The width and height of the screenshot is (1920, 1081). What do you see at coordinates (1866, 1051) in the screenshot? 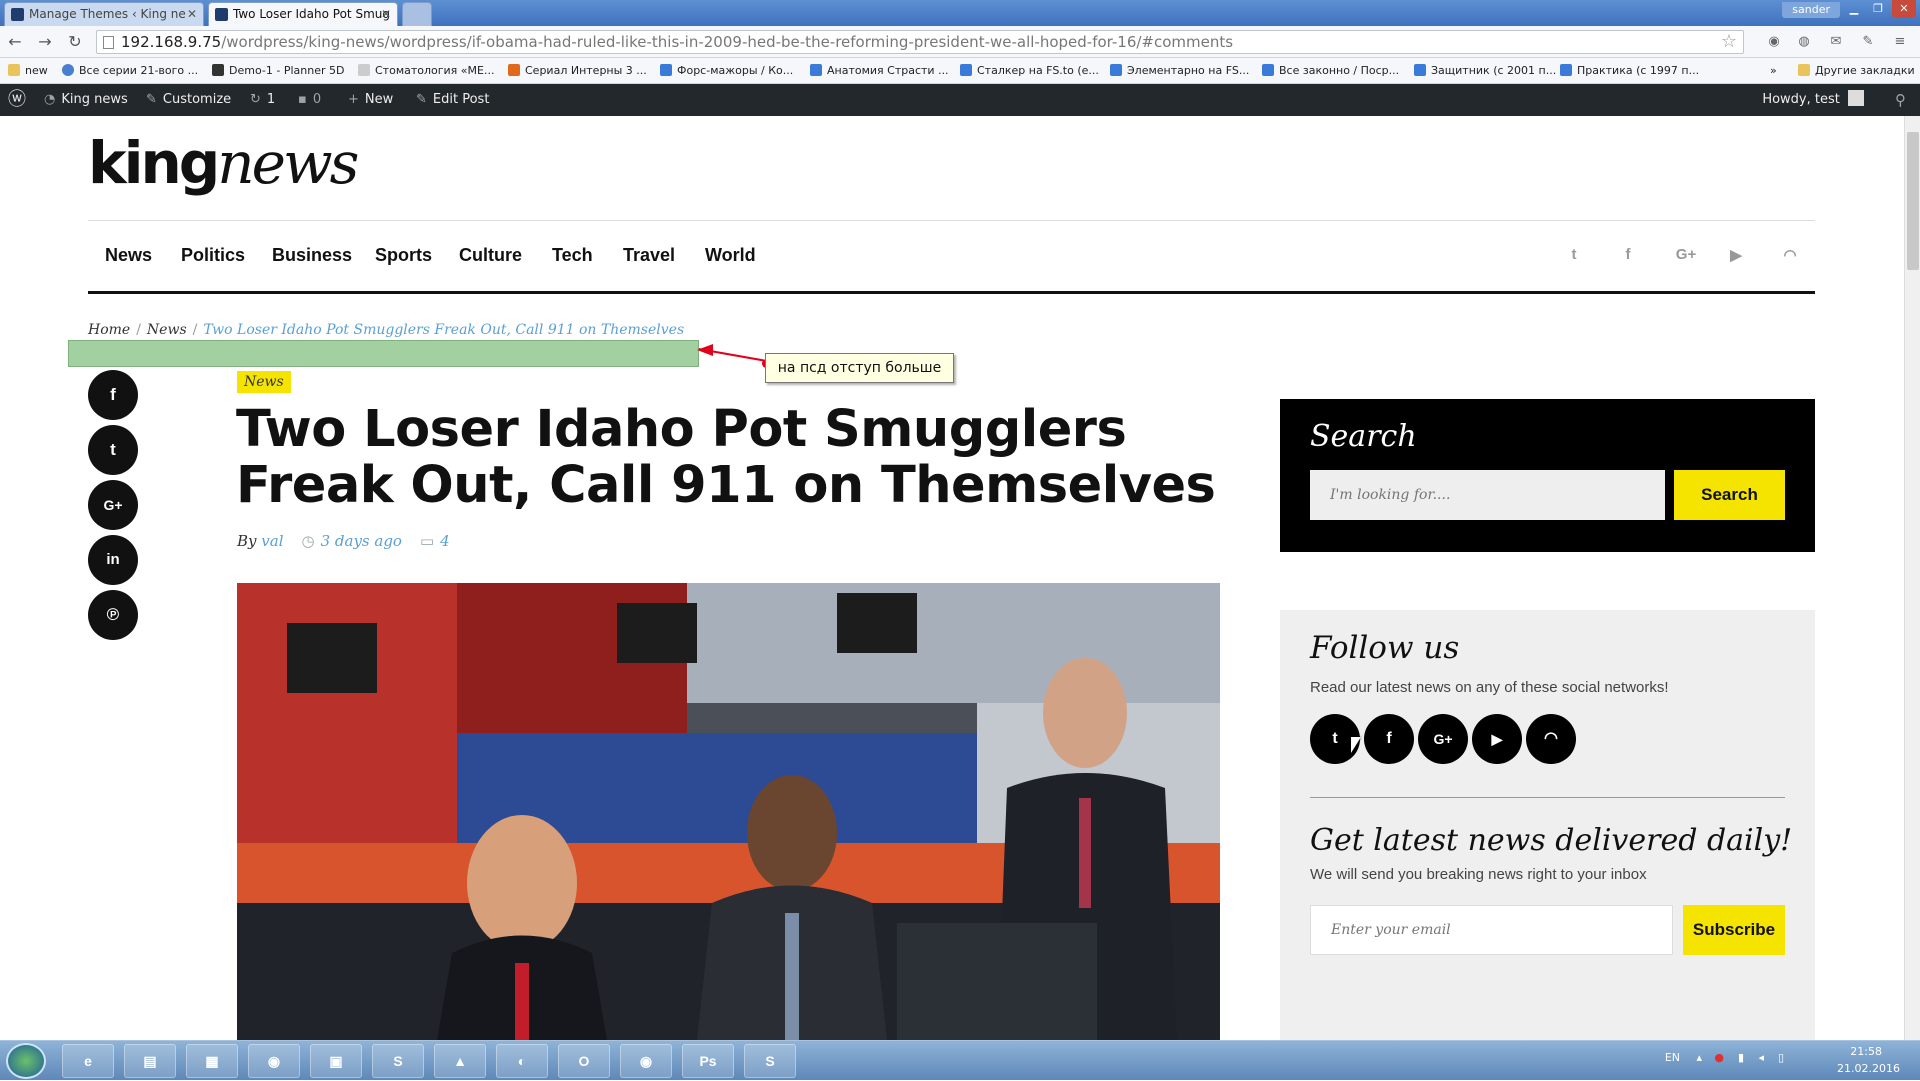
I see `clock-time: 21:58` at bounding box center [1866, 1051].